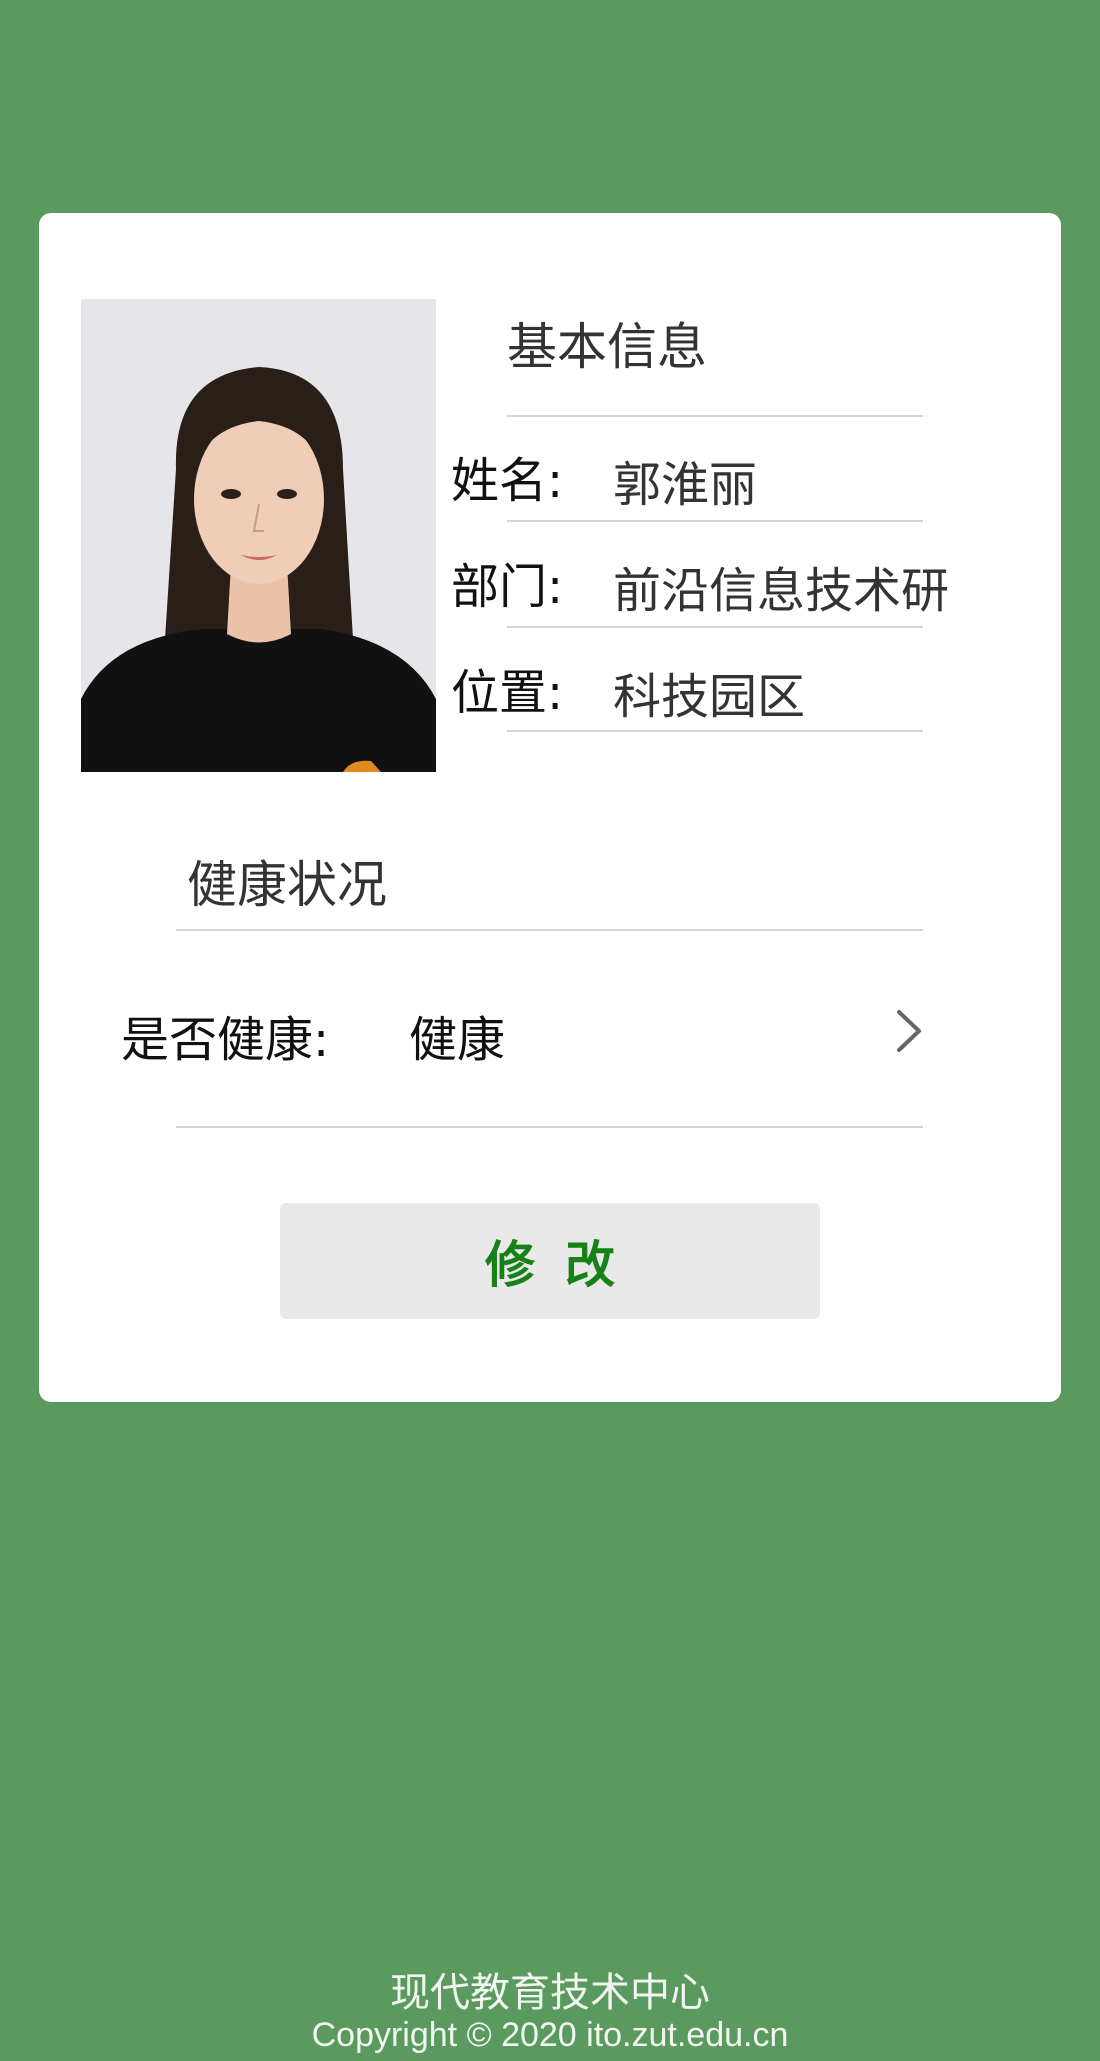  I want to click on health-status-title: 健康状况, so click(287, 885).